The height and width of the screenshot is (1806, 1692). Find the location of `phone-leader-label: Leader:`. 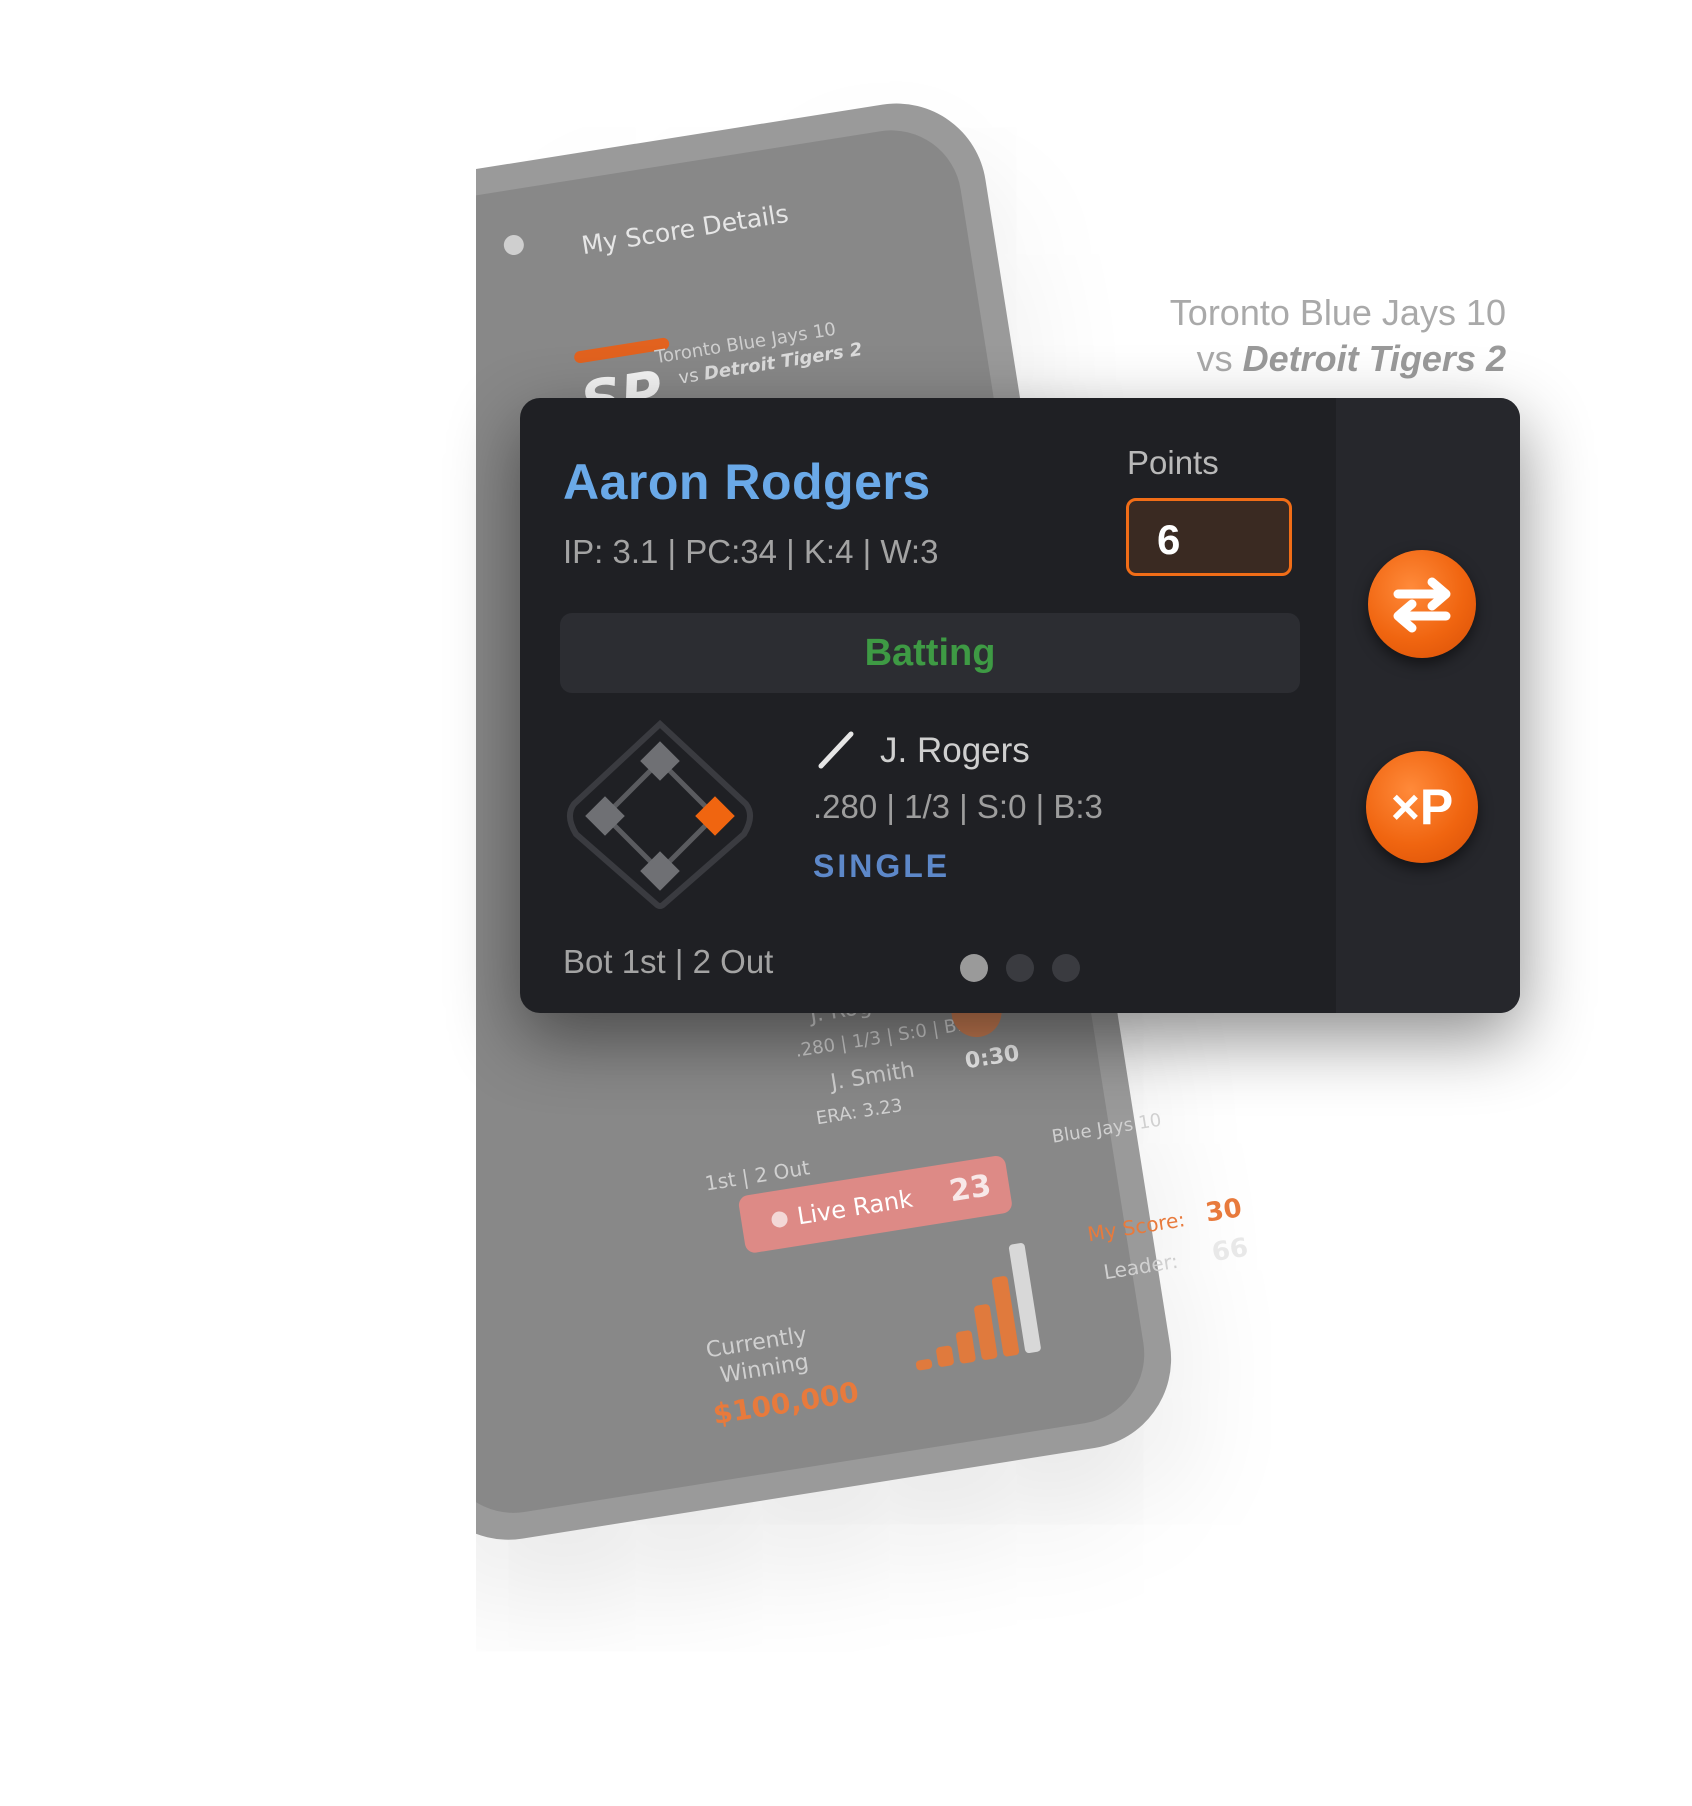

phone-leader-label: Leader: is located at coordinates (1140, 1266).